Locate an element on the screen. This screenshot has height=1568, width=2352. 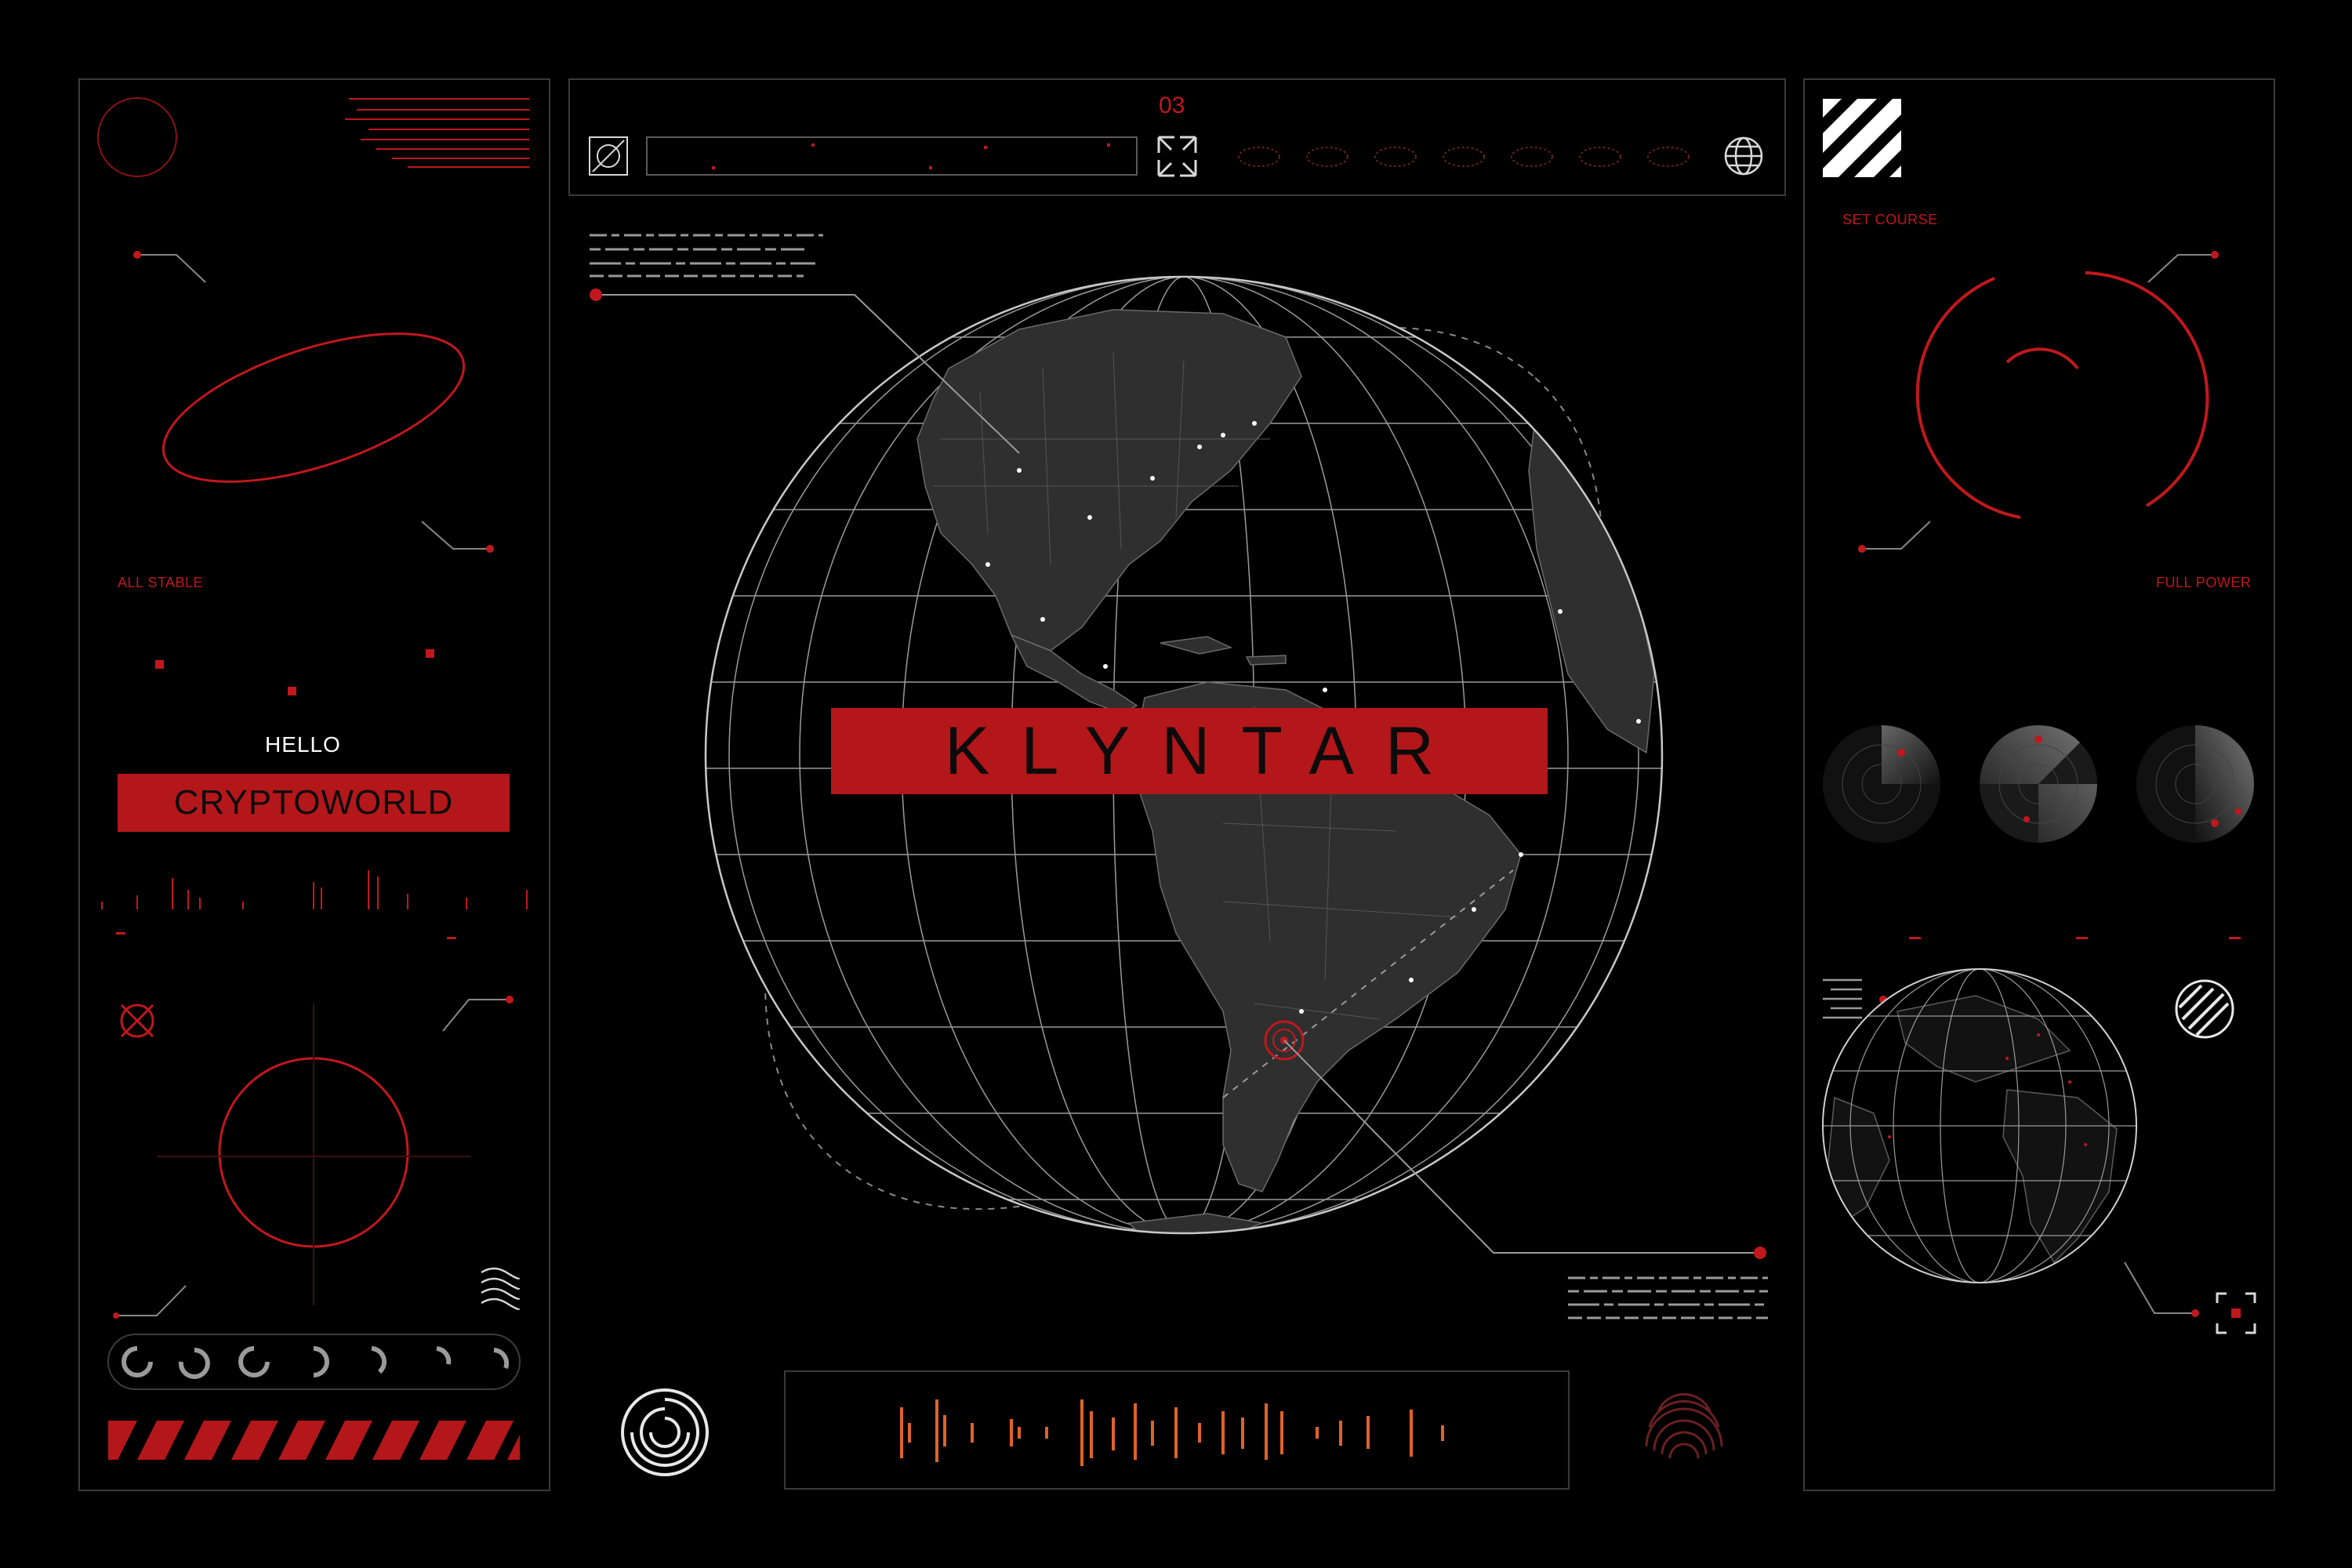
cryptoworld-badge: CRYPTOWORLD is located at coordinates (314, 803).